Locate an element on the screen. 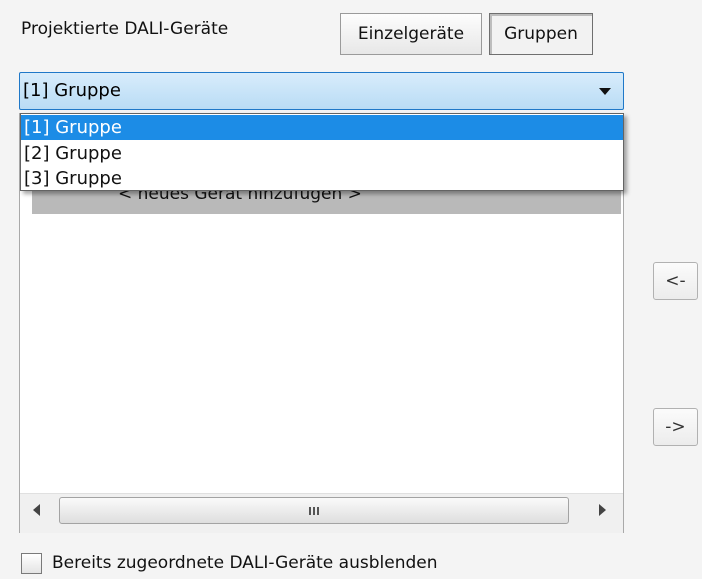  group-dropdown-list: [1] Gruppe [2] Gruppe [3] Gruppe is located at coordinates (322, 152).